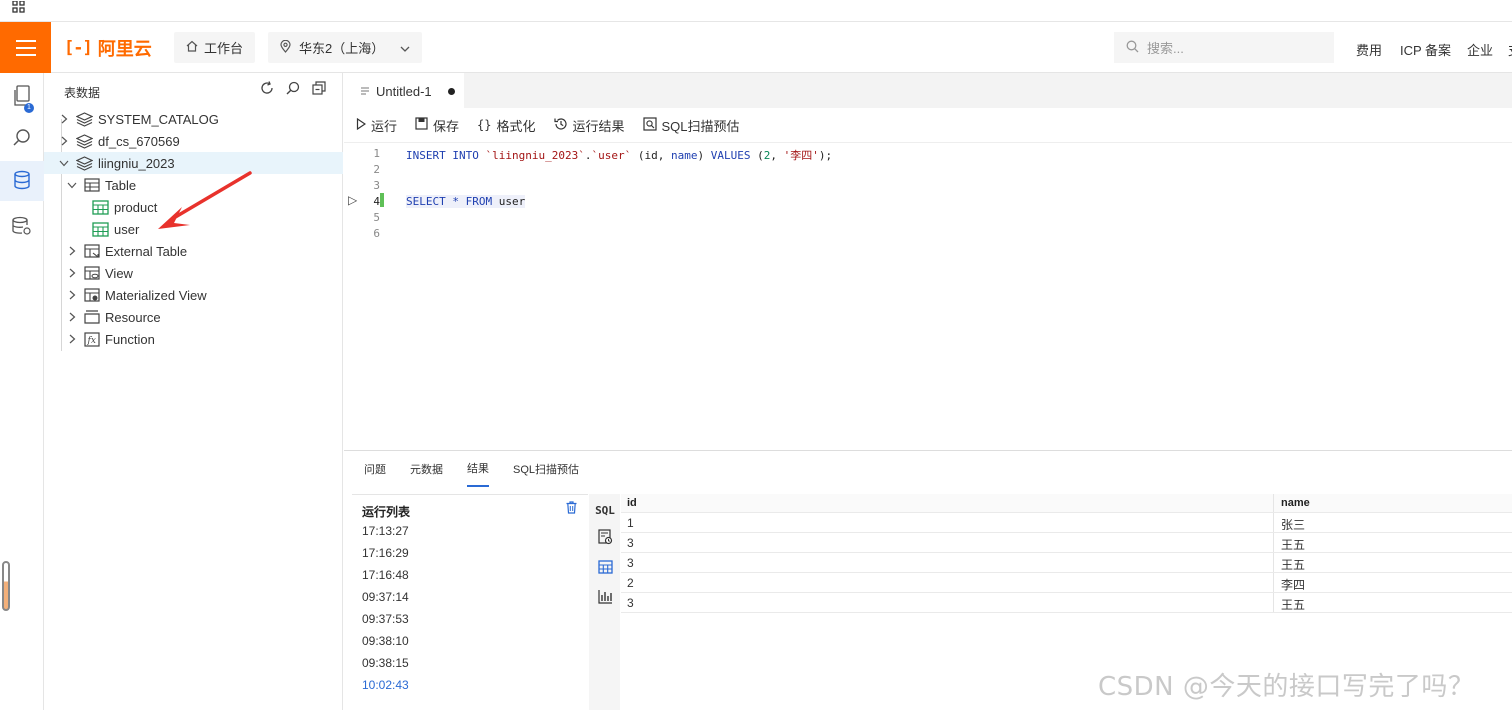 The height and width of the screenshot is (710, 1512). Describe the element at coordinates (108, 48) in the screenshot. I see `aliyun-logo: [-] 阿里云` at that location.